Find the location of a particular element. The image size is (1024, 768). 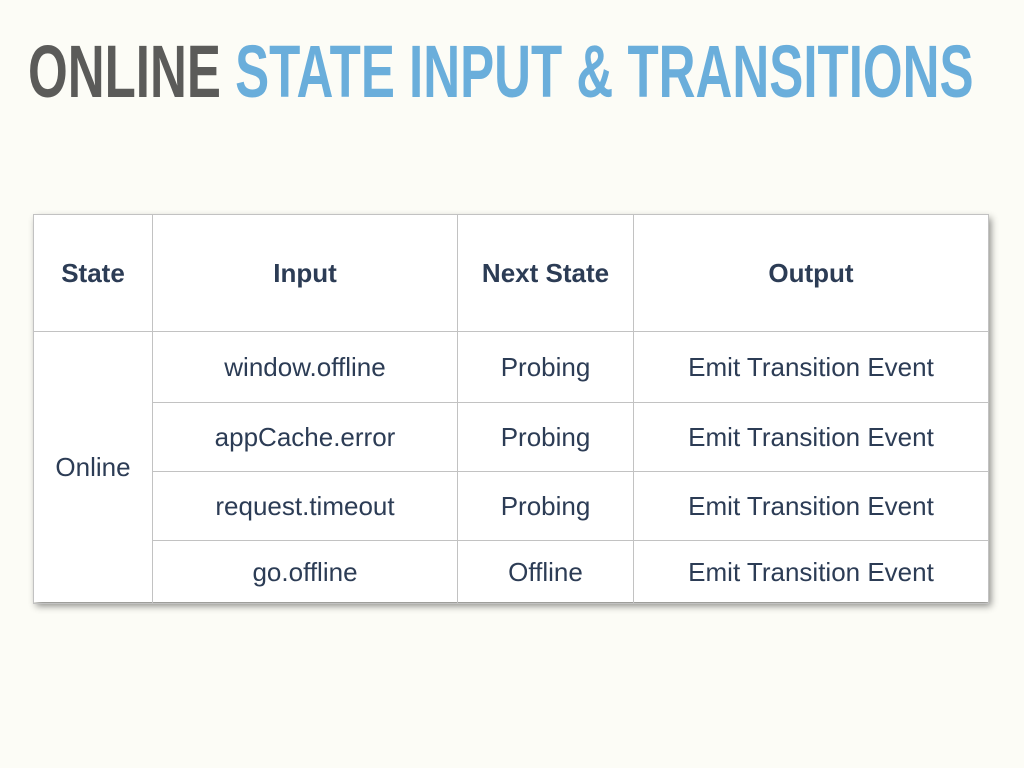

header-state: State is located at coordinates (93, 273).